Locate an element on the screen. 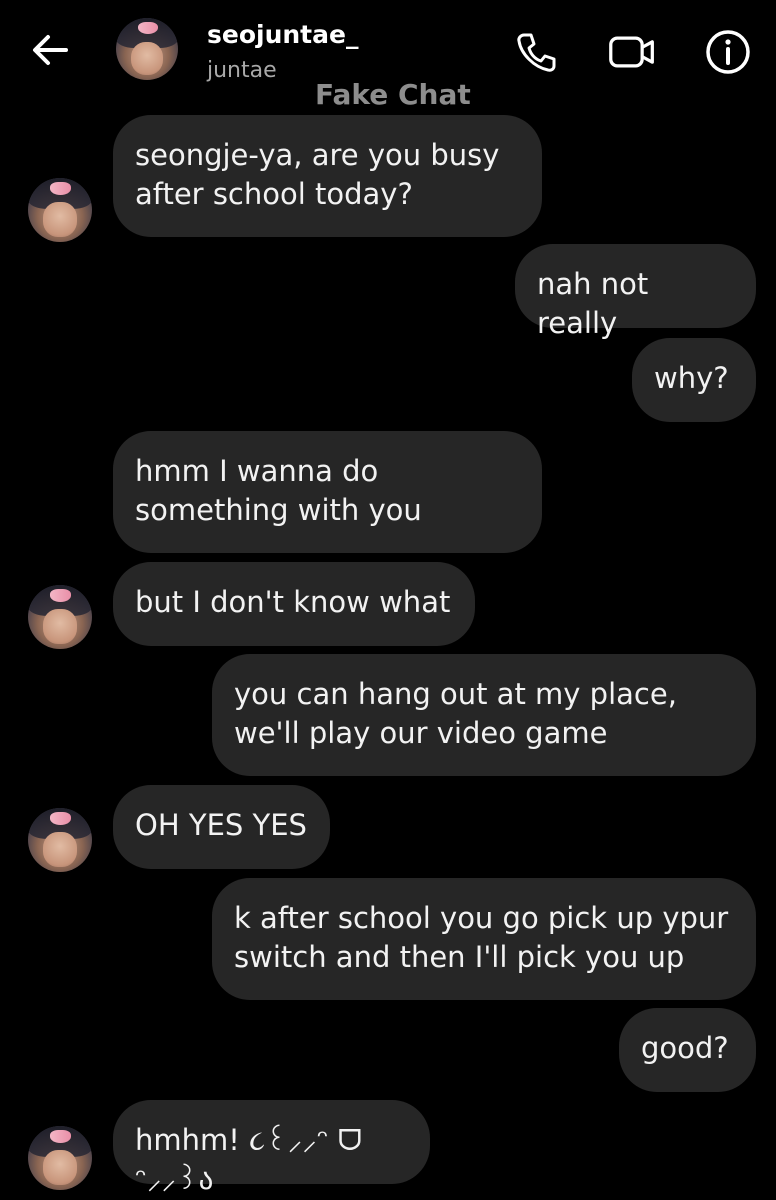  watermark: Fake Chat is located at coordinates (393, 94).